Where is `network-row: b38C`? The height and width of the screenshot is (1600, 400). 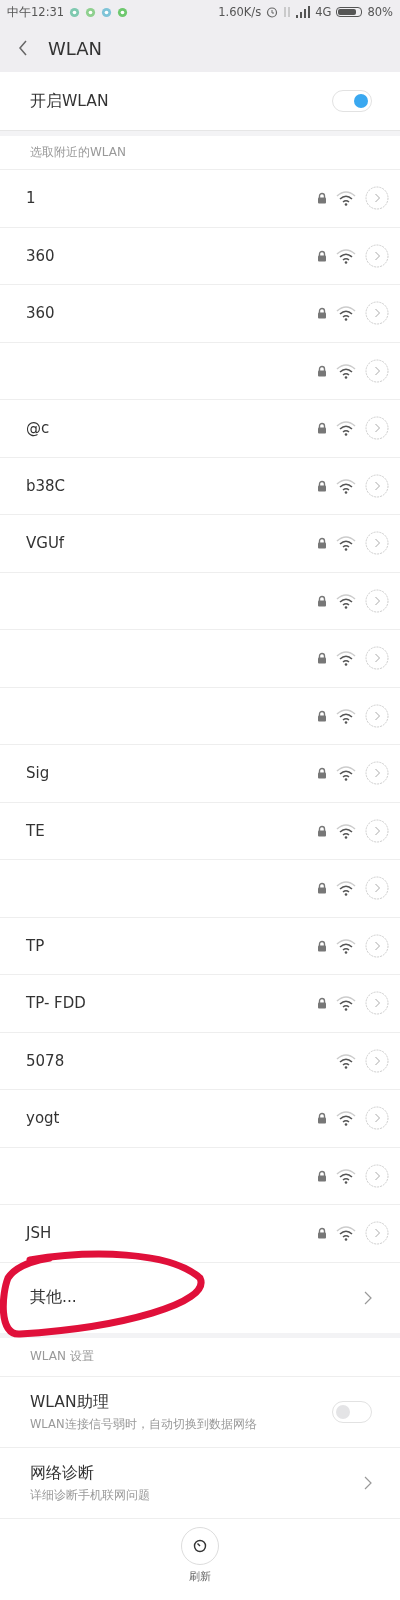 network-row: b38C is located at coordinates (200, 486).